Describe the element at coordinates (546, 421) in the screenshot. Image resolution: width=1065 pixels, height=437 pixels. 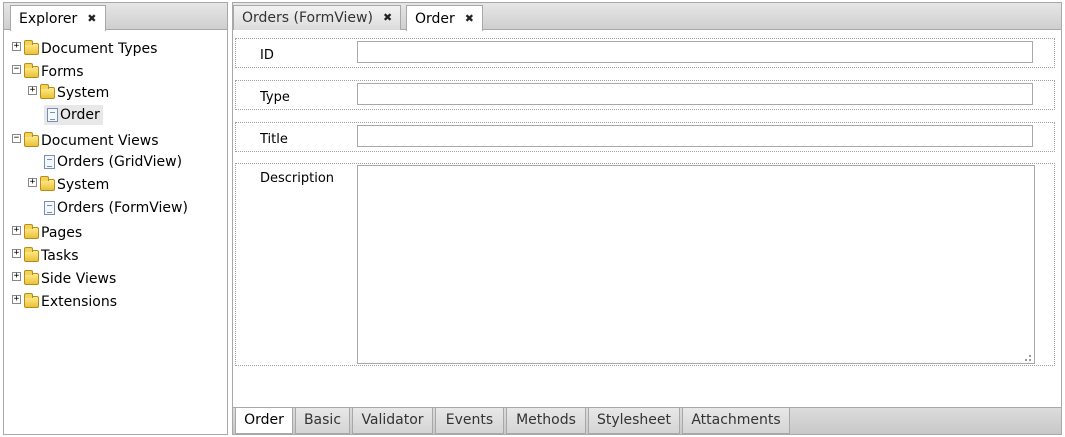
I see `bottom-tab-methods: Methods` at that location.